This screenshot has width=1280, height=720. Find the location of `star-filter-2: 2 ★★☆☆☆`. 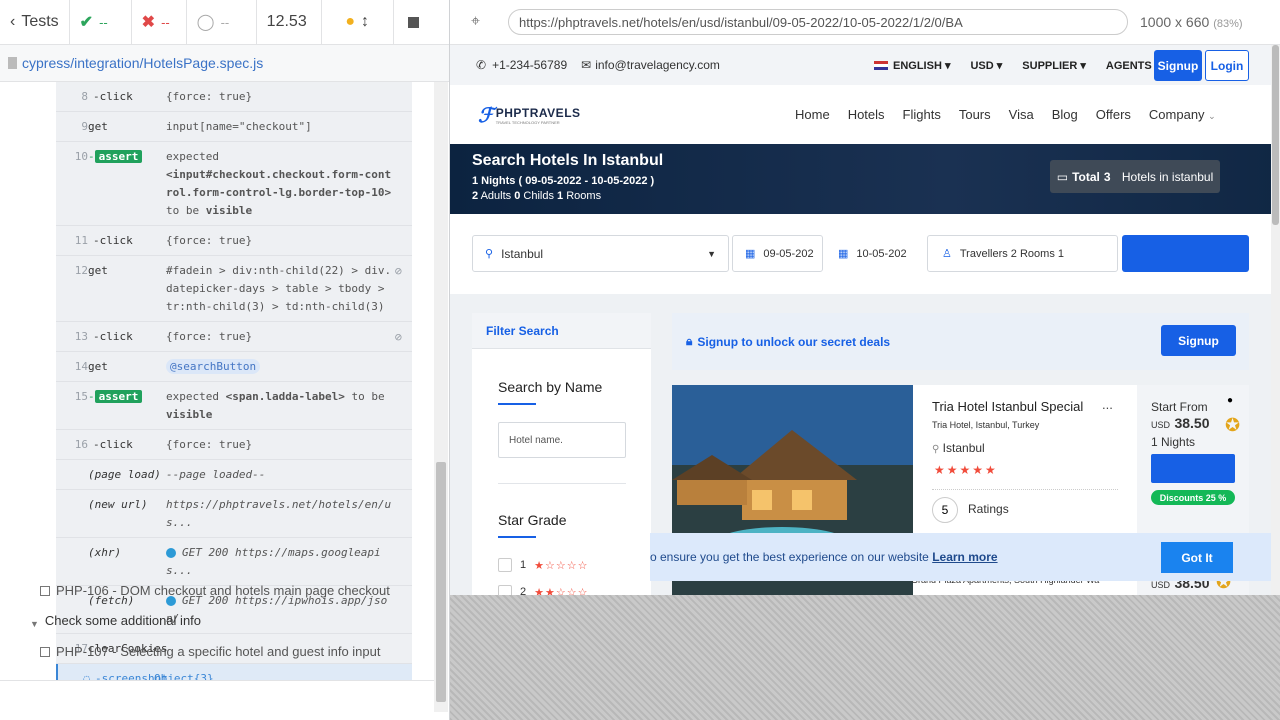

star-filter-2: 2 ★★☆☆☆ is located at coordinates (543, 590).